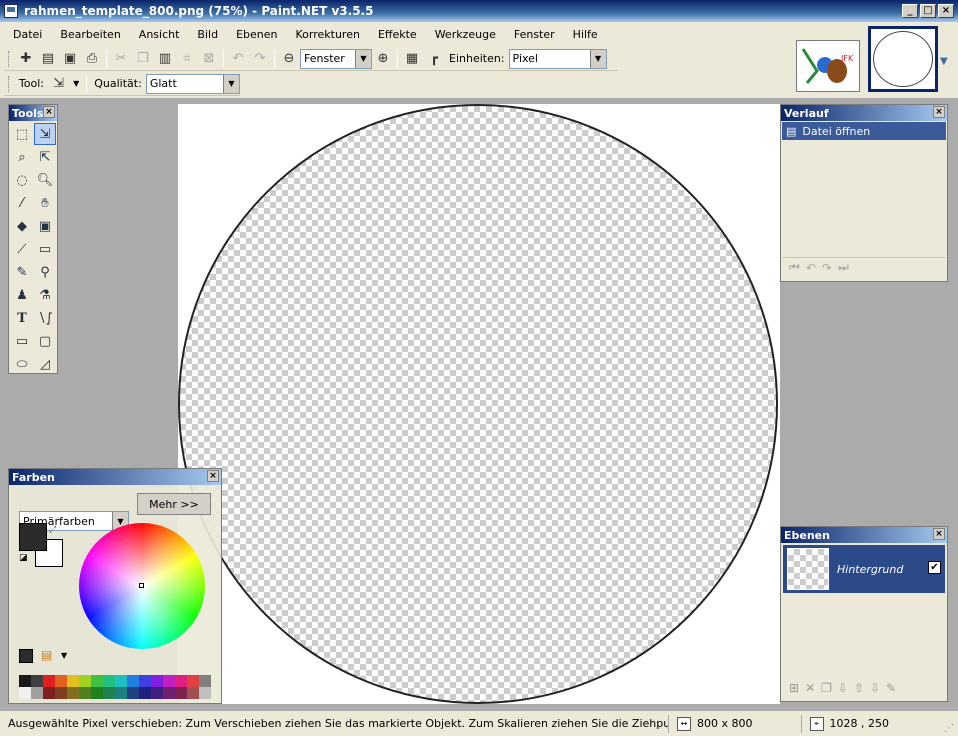 Image resolution: width=958 pixels, height=736 pixels. Describe the element at coordinates (465, 34) in the screenshot. I see `menu-werkzeuge: Werkzeuge` at that location.